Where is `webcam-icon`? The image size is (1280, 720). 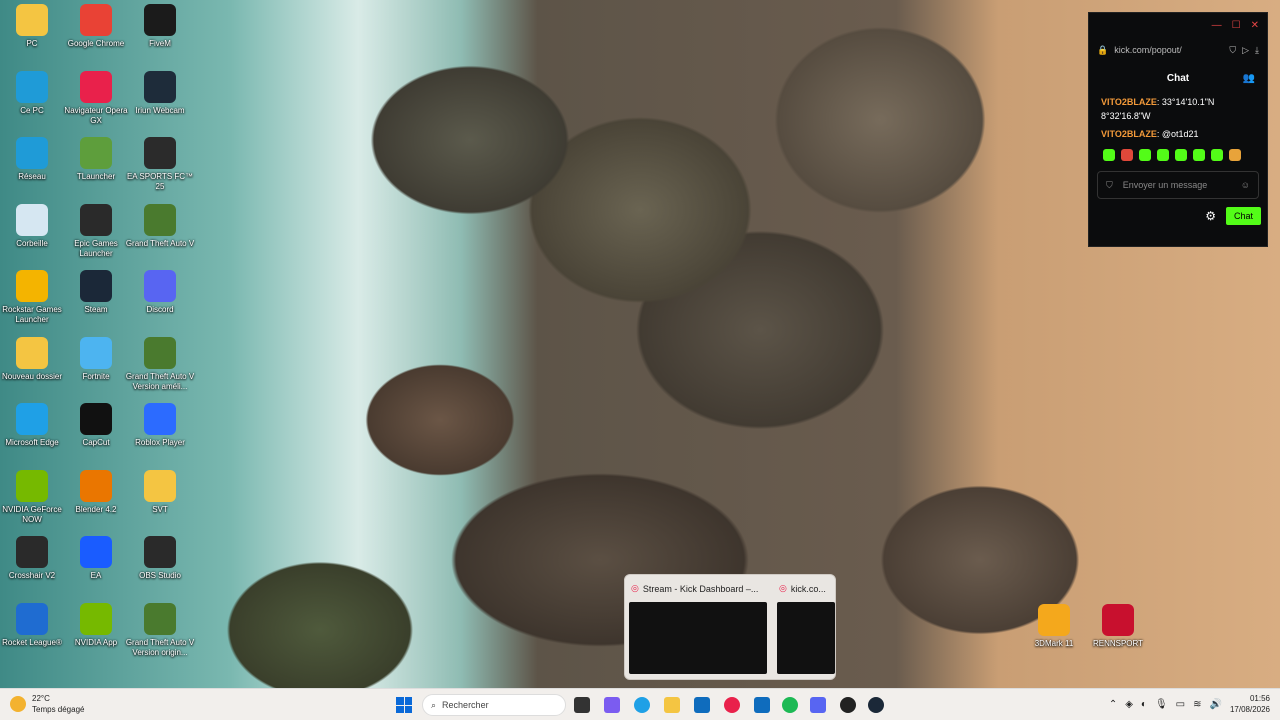 webcam-icon is located at coordinates (160, 86).